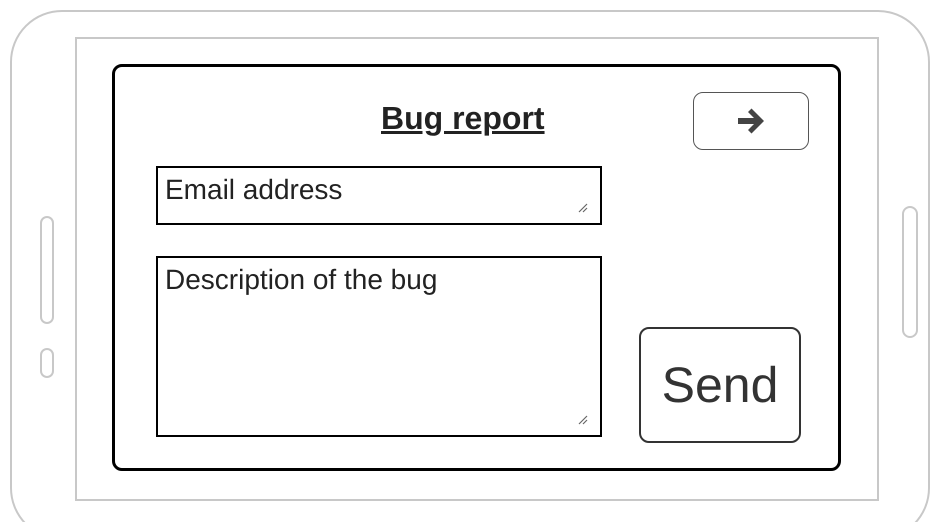 The width and height of the screenshot is (936, 522). I want to click on email-field: Email address, so click(379, 195).